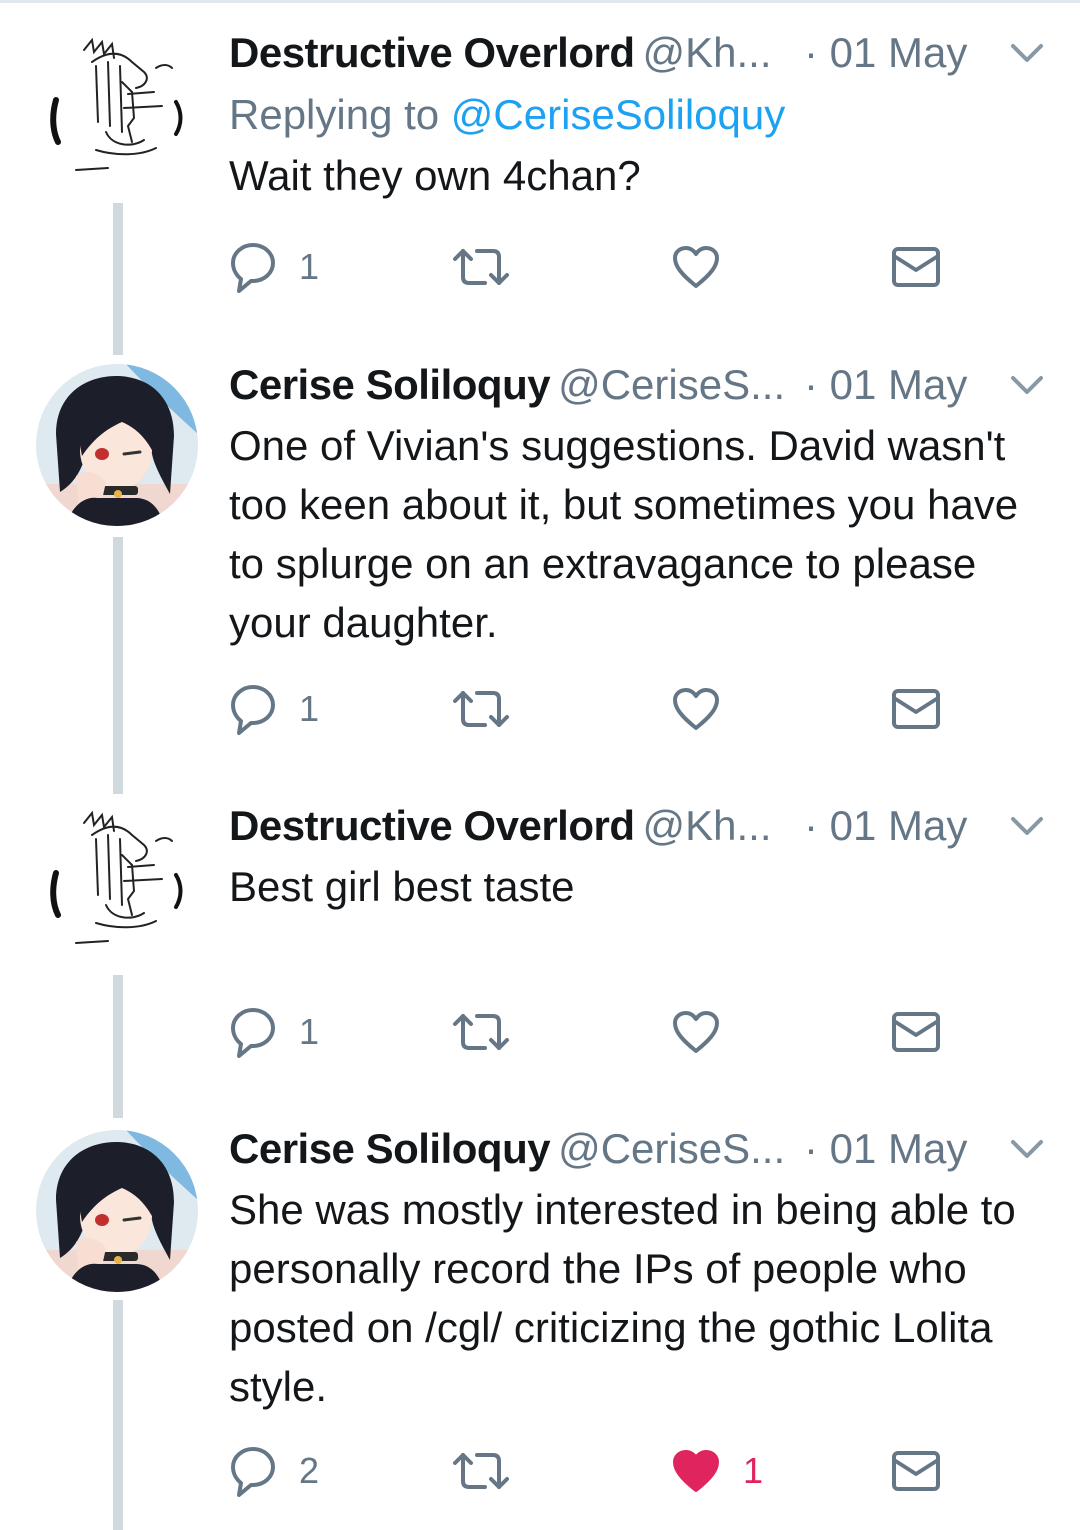  I want to click on replying-to-label: Replying to, so click(340, 114).